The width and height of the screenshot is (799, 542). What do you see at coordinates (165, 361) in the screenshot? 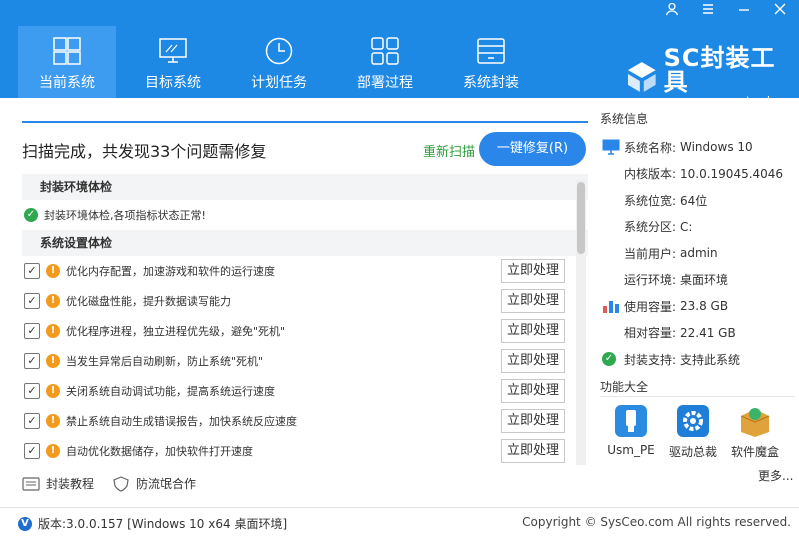
I see `item-text: 当发生异常后自动刷新，防止系统"死机"` at bounding box center [165, 361].